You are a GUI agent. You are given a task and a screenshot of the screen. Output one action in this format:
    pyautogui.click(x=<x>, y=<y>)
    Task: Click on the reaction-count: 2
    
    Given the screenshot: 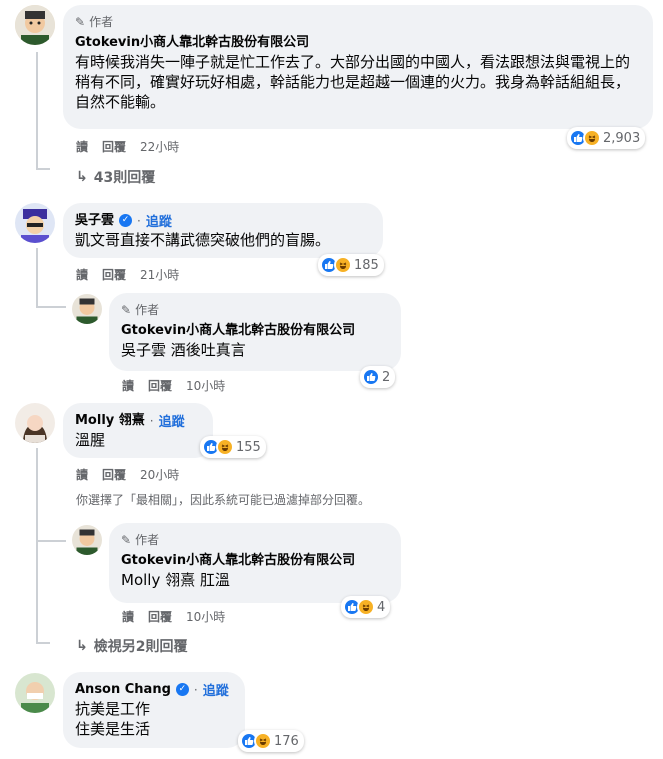 What is the action you would take?
    pyautogui.click(x=378, y=377)
    